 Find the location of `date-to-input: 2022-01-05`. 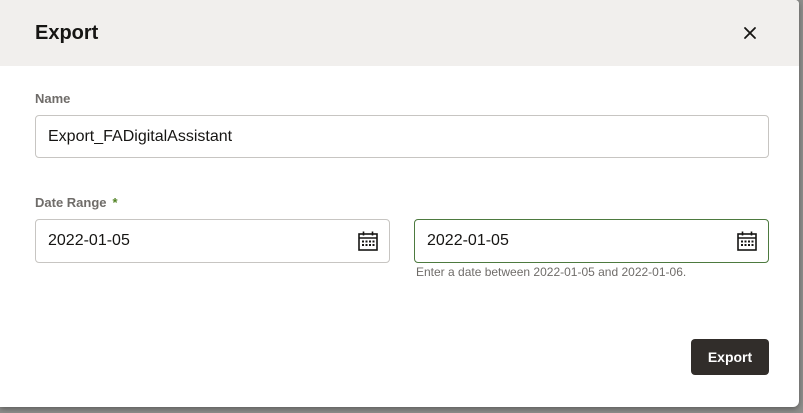

date-to-input: 2022-01-05 is located at coordinates (591, 241).